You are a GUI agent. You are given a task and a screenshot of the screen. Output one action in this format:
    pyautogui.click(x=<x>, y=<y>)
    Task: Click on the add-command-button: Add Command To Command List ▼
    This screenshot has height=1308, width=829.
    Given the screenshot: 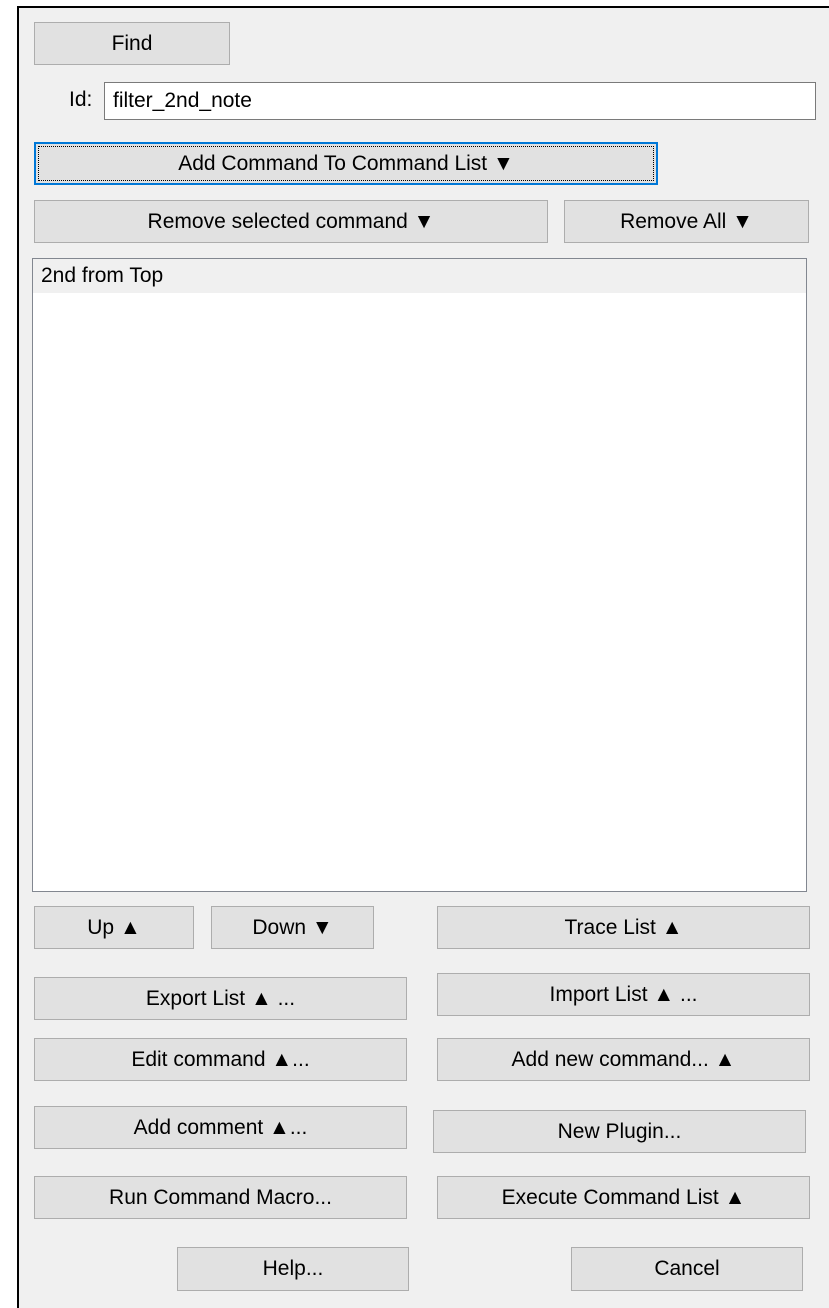 What is the action you would take?
    pyautogui.click(x=346, y=163)
    